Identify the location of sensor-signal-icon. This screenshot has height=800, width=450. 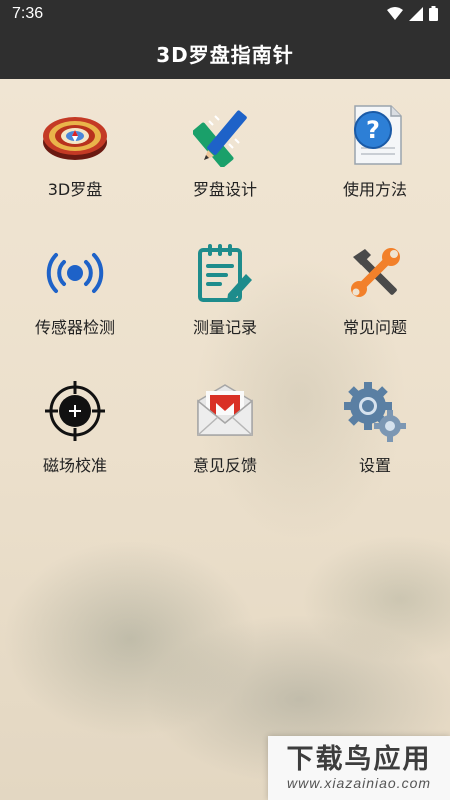
(75, 273).